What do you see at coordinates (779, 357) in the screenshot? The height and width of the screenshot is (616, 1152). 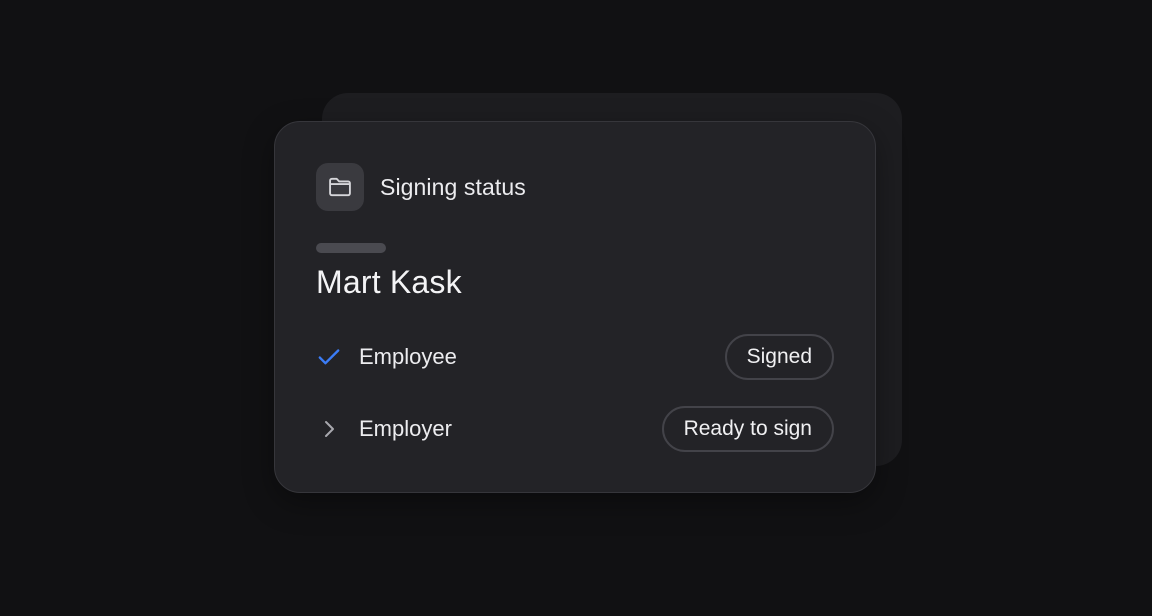 I see `status-badge-signed: Signed` at bounding box center [779, 357].